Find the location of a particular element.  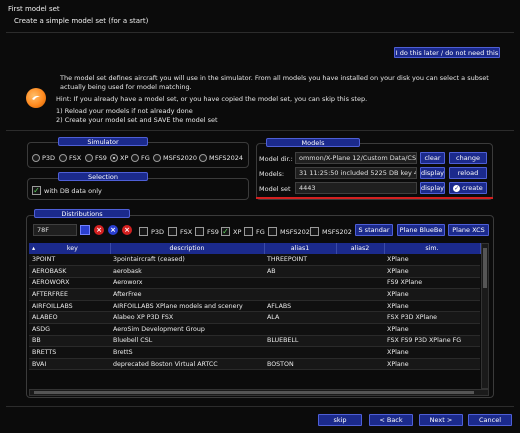

dist-check-msfs2020: MSFS202 is located at coordinates (289, 231).